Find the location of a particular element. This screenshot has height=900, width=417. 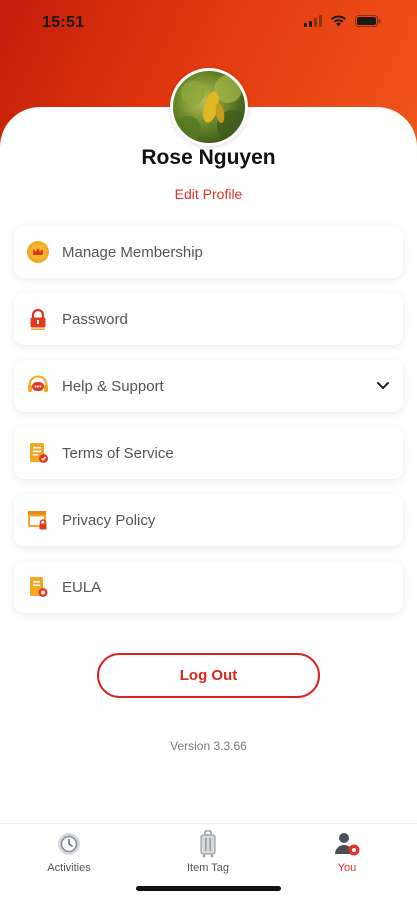

document-icon is located at coordinates (38, 453).